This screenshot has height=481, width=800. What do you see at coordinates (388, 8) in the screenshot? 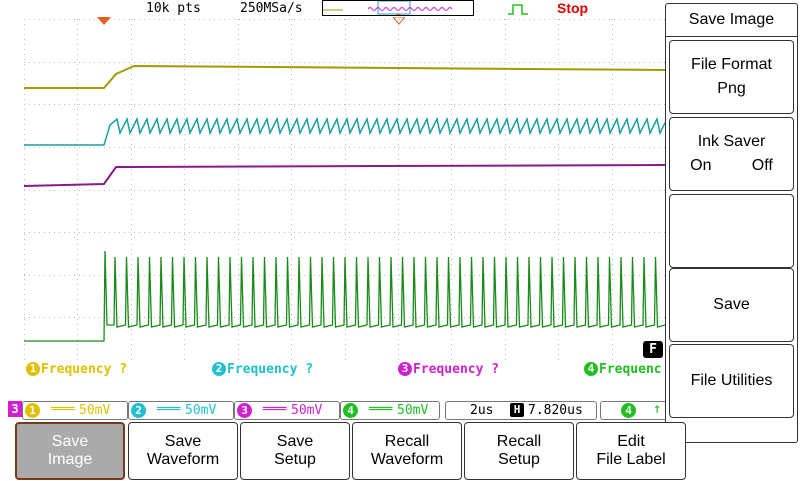
I see `memory-overview-waveform-icon` at bounding box center [388, 8].